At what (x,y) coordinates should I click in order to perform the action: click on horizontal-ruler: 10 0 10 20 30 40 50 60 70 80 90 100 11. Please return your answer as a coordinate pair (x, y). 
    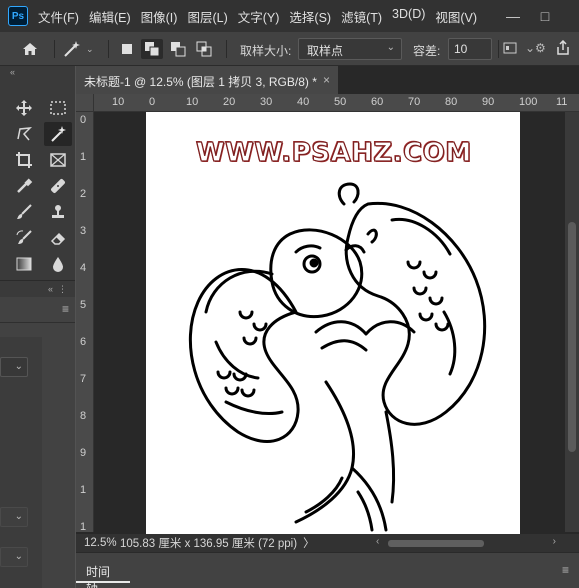
    Looking at the image, I should click on (336, 103).